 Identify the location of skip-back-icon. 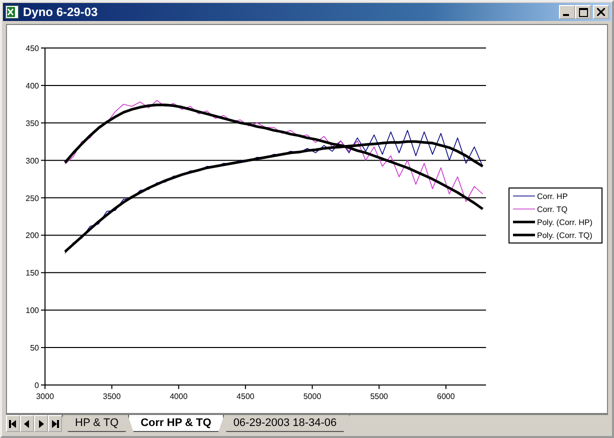
(13, 424).